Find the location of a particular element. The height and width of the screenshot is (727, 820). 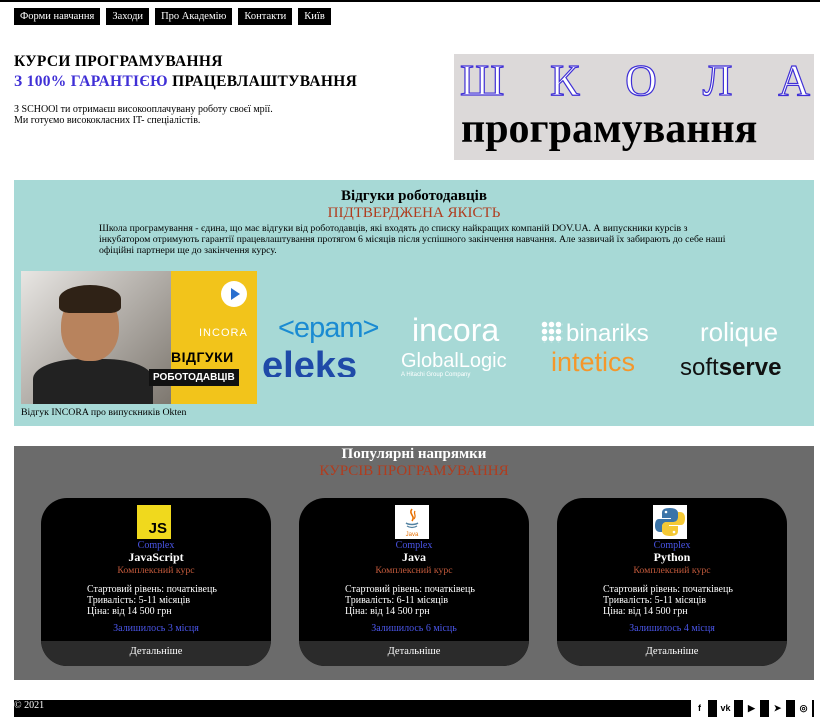

hero-title: КУРСИ ПРОГРАМУВАННЯ is located at coordinates (118, 61).